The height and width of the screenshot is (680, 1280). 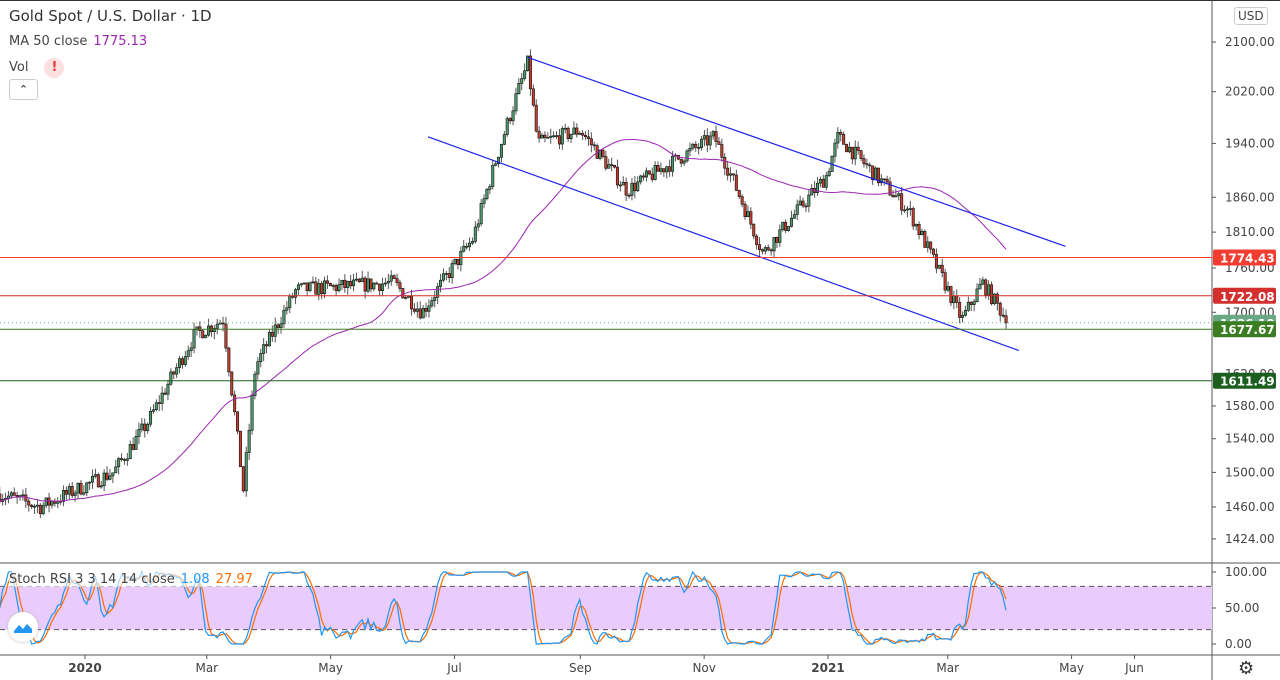 I want to click on stoch-d-value: 27.97, so click(x=234, y=579).